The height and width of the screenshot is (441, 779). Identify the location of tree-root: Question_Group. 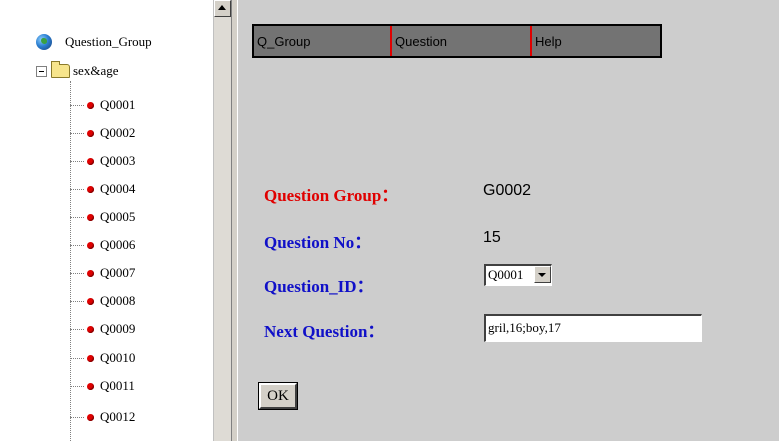
(94, 42).